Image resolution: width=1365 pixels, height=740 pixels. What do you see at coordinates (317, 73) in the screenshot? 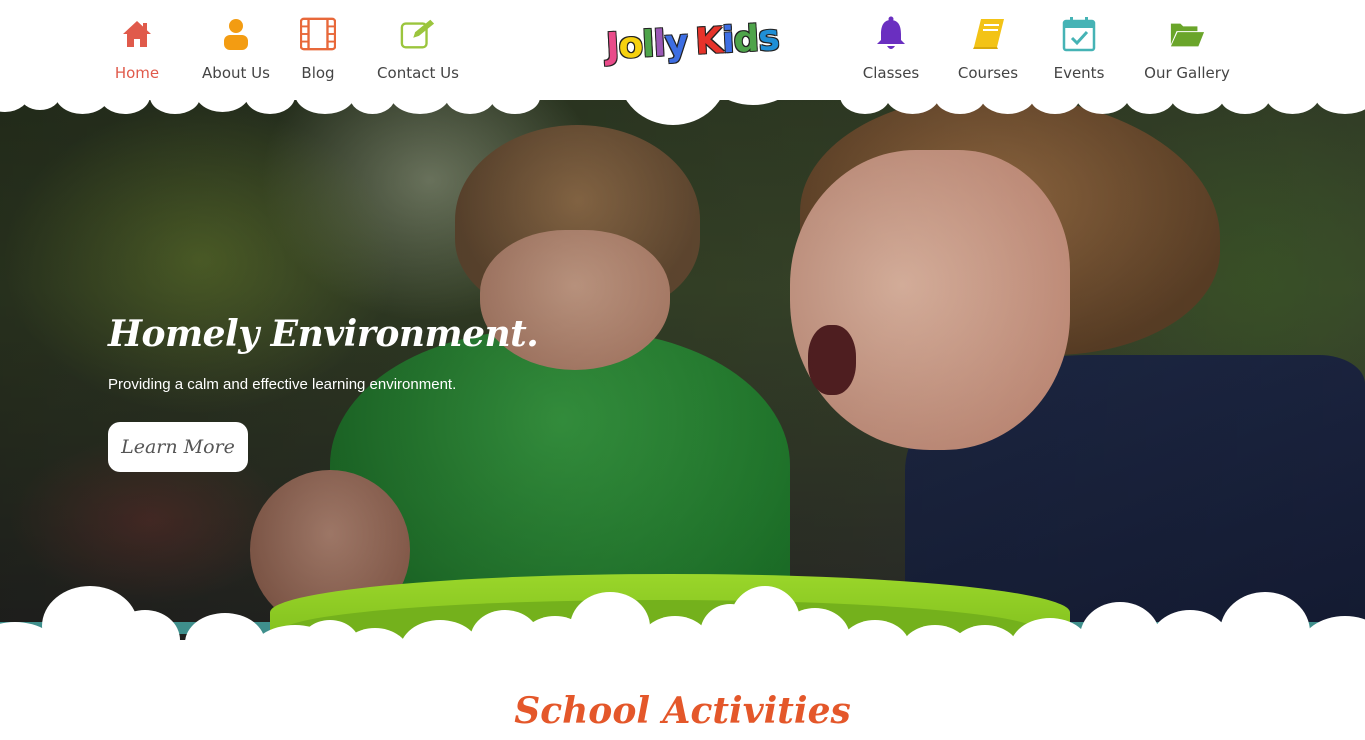
I see `nav-label: Blog` at bounding box center [317, 73].